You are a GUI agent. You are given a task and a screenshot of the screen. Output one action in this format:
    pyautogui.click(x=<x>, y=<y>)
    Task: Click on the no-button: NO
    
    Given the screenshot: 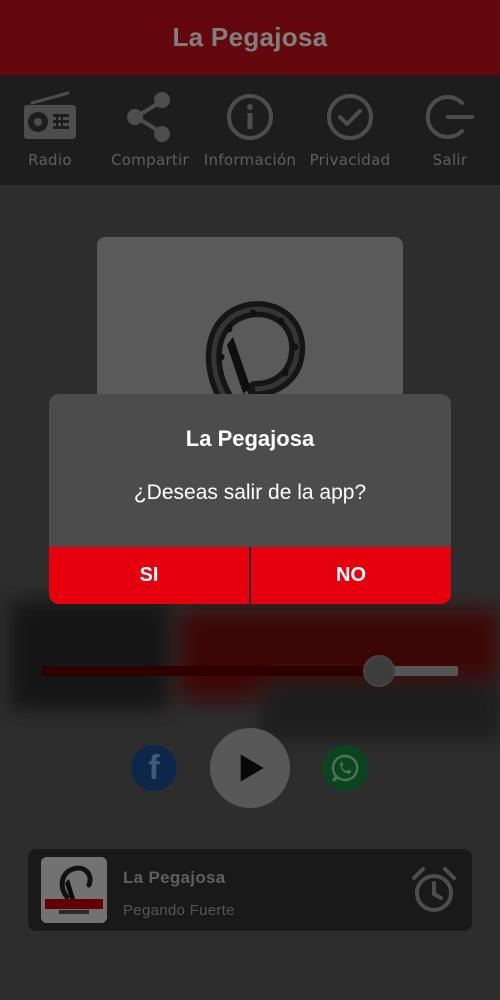 What is the action you would take?
    pyautogui.click(x=351, y=575)
    